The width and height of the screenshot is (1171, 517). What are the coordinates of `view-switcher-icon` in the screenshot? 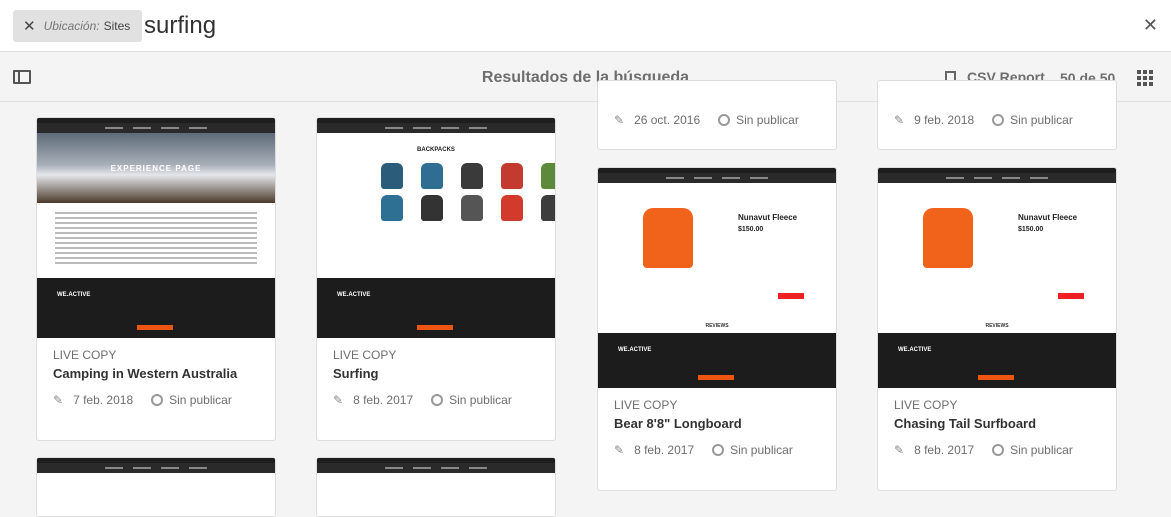 It's located at (1145, 78).